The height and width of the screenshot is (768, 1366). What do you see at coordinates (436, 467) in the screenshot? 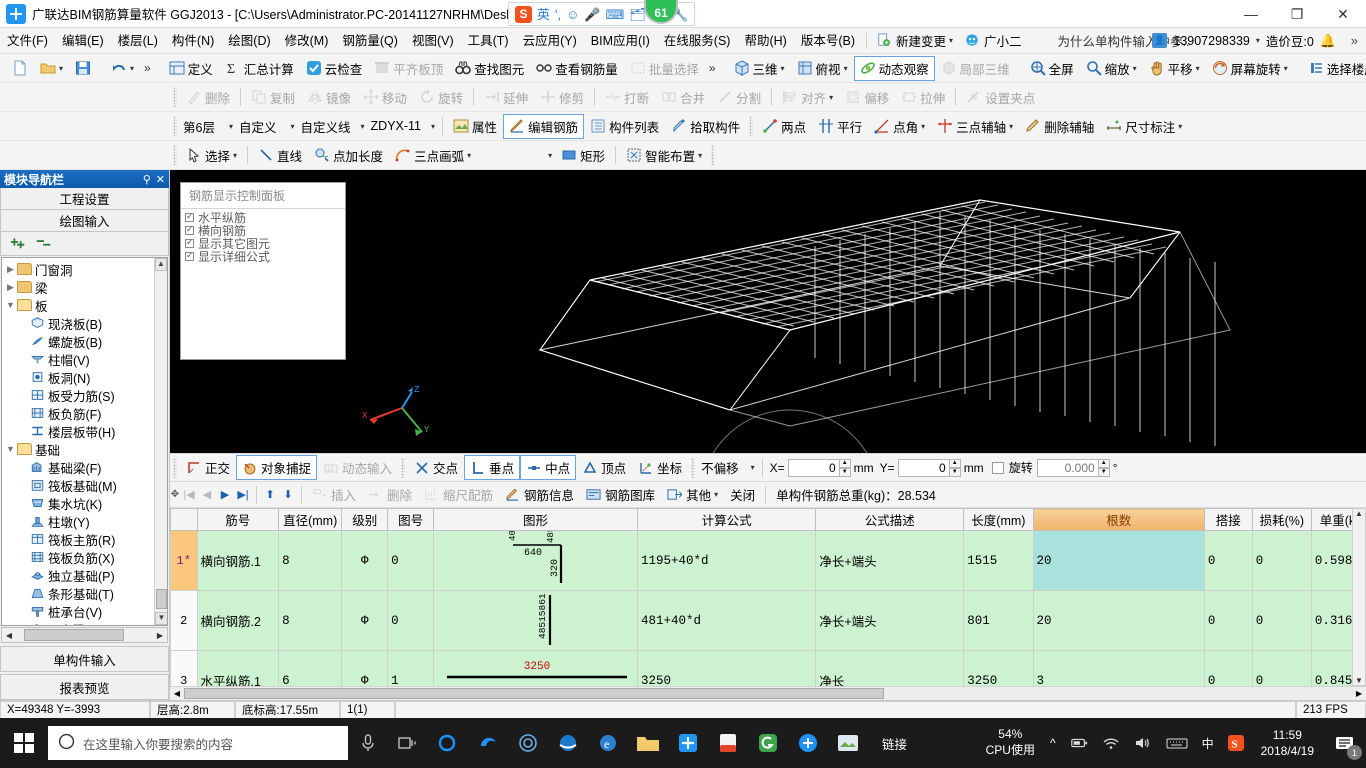
I see `intersection-snap-button: 交点` at bounding box center [436, 467].